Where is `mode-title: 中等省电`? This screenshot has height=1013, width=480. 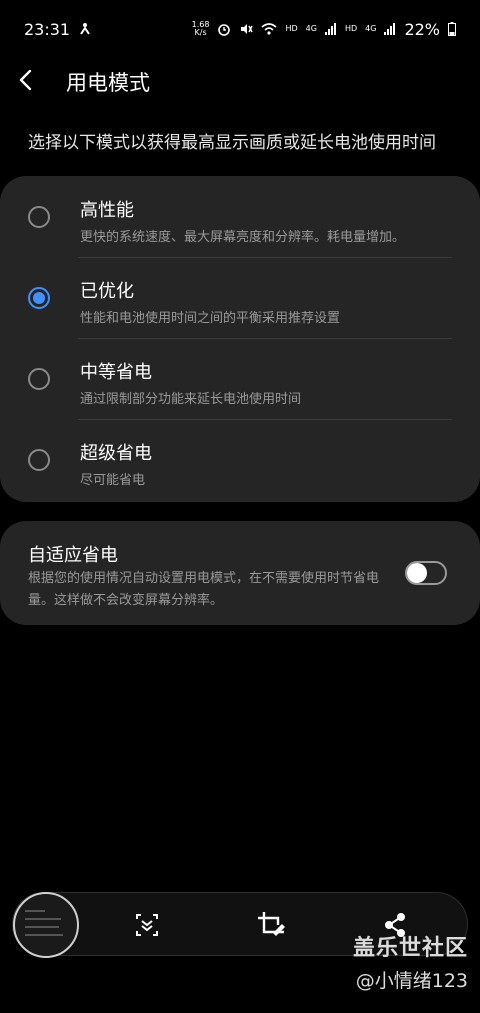
mode-title: 中等省电 is located at coordinates (116, 372).